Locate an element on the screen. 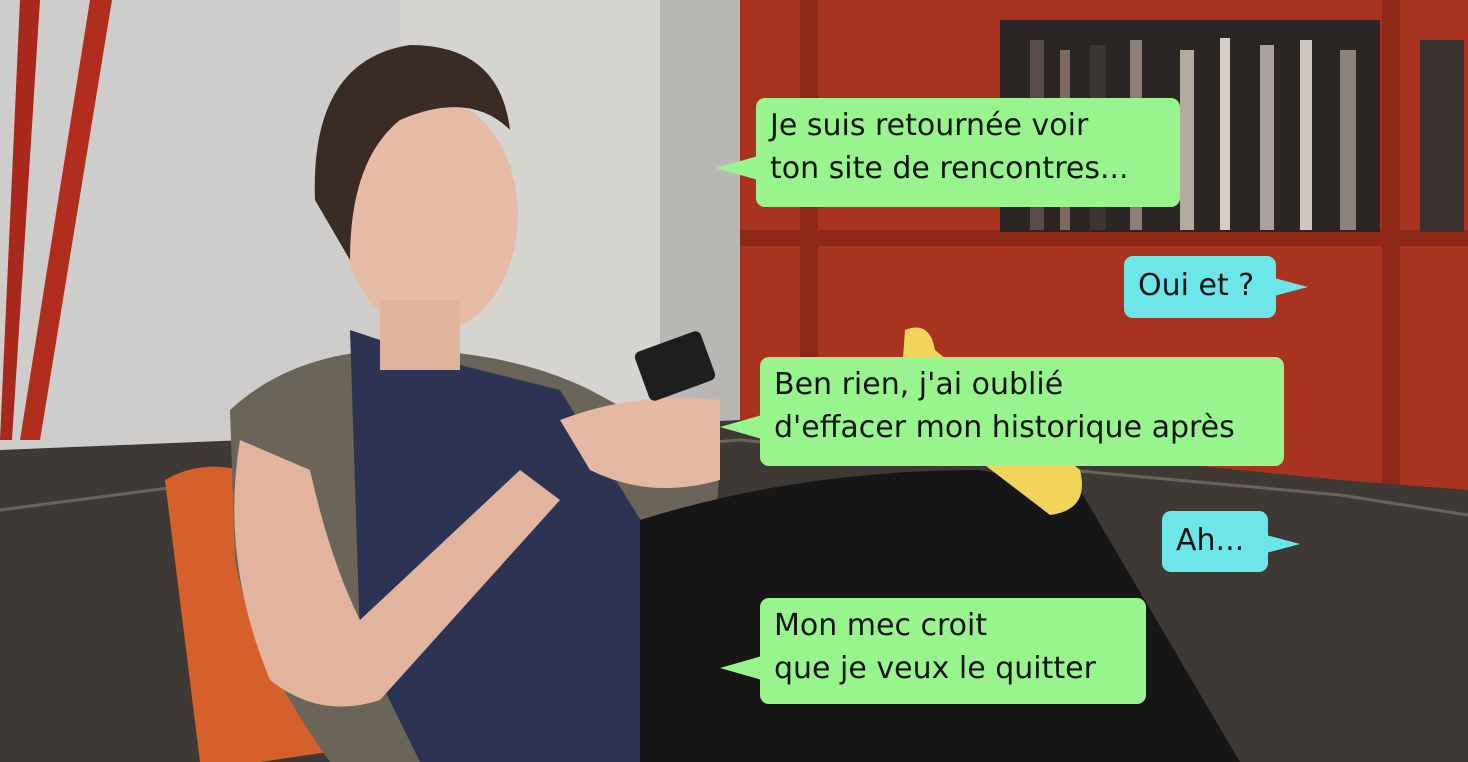 The height and width of the screenshot is (762, 1468). message-bubble-outgoing: Oui et ? is located at coordinates (1216, 287).